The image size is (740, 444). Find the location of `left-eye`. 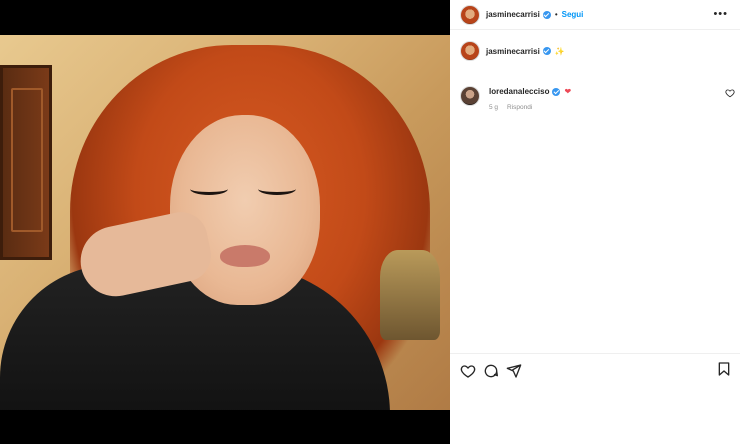

left-eye is located at coordinates (209, 189).